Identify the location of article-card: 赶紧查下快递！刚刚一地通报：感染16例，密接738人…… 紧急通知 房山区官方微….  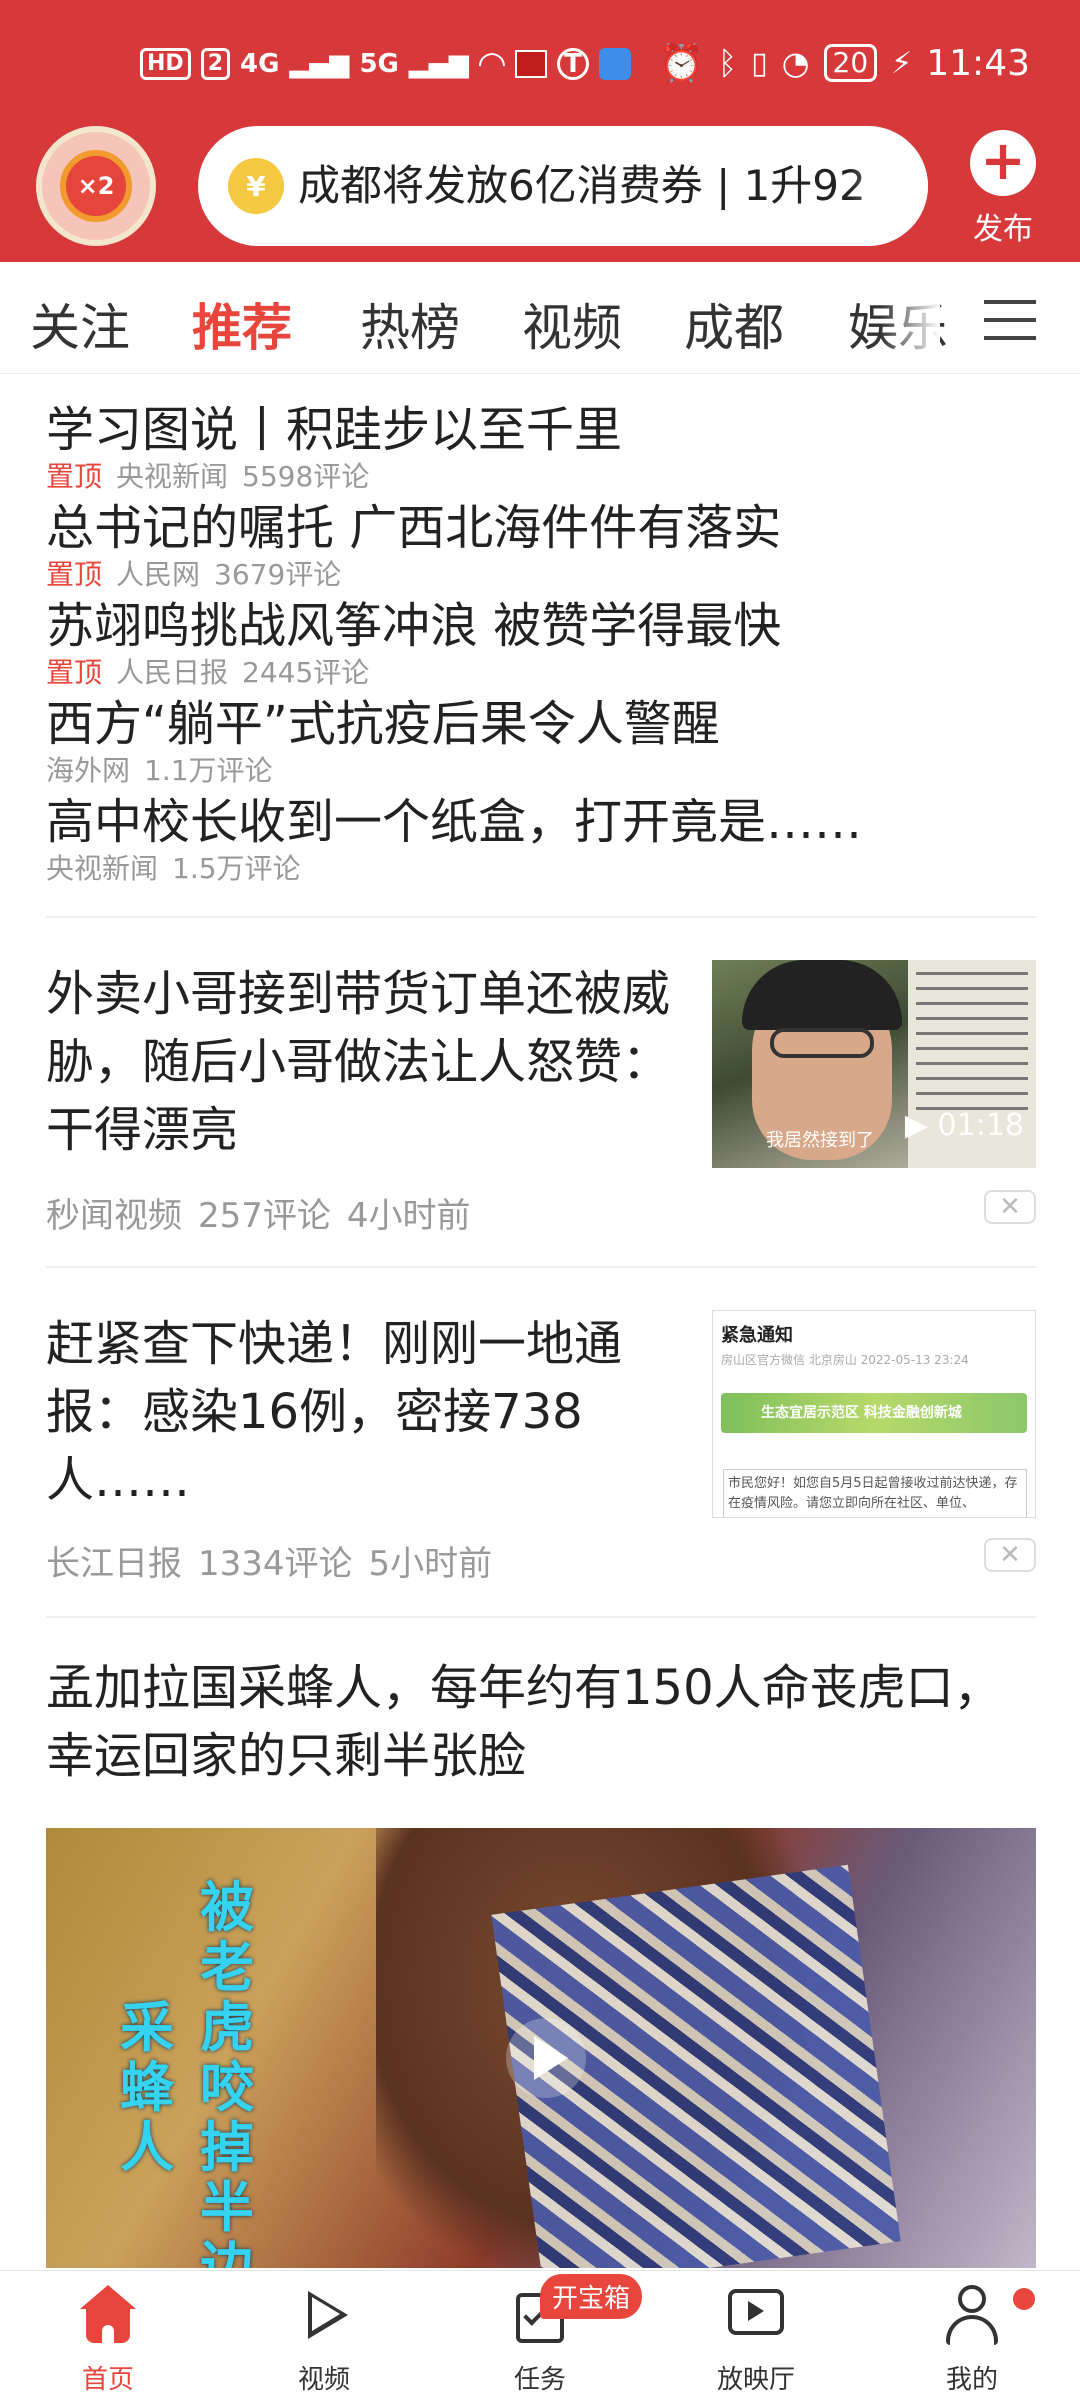
(541, 1450).